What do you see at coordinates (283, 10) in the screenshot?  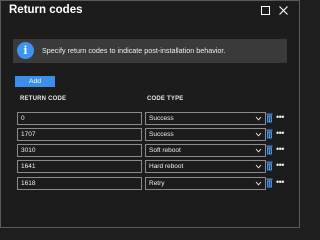 I see `close-icon` at bounding box center [283, 10].